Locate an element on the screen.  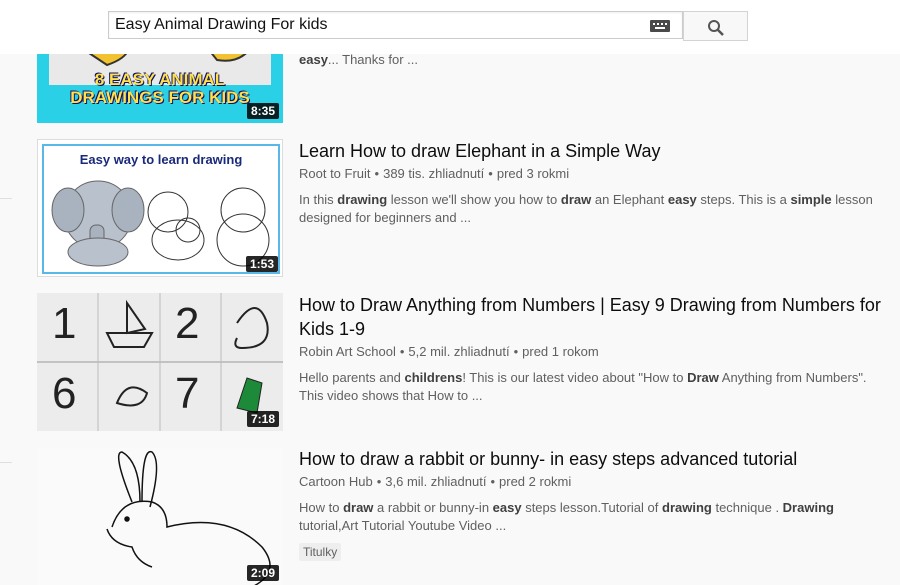
description-text: an Elephant is located at coordinates (629, 199).